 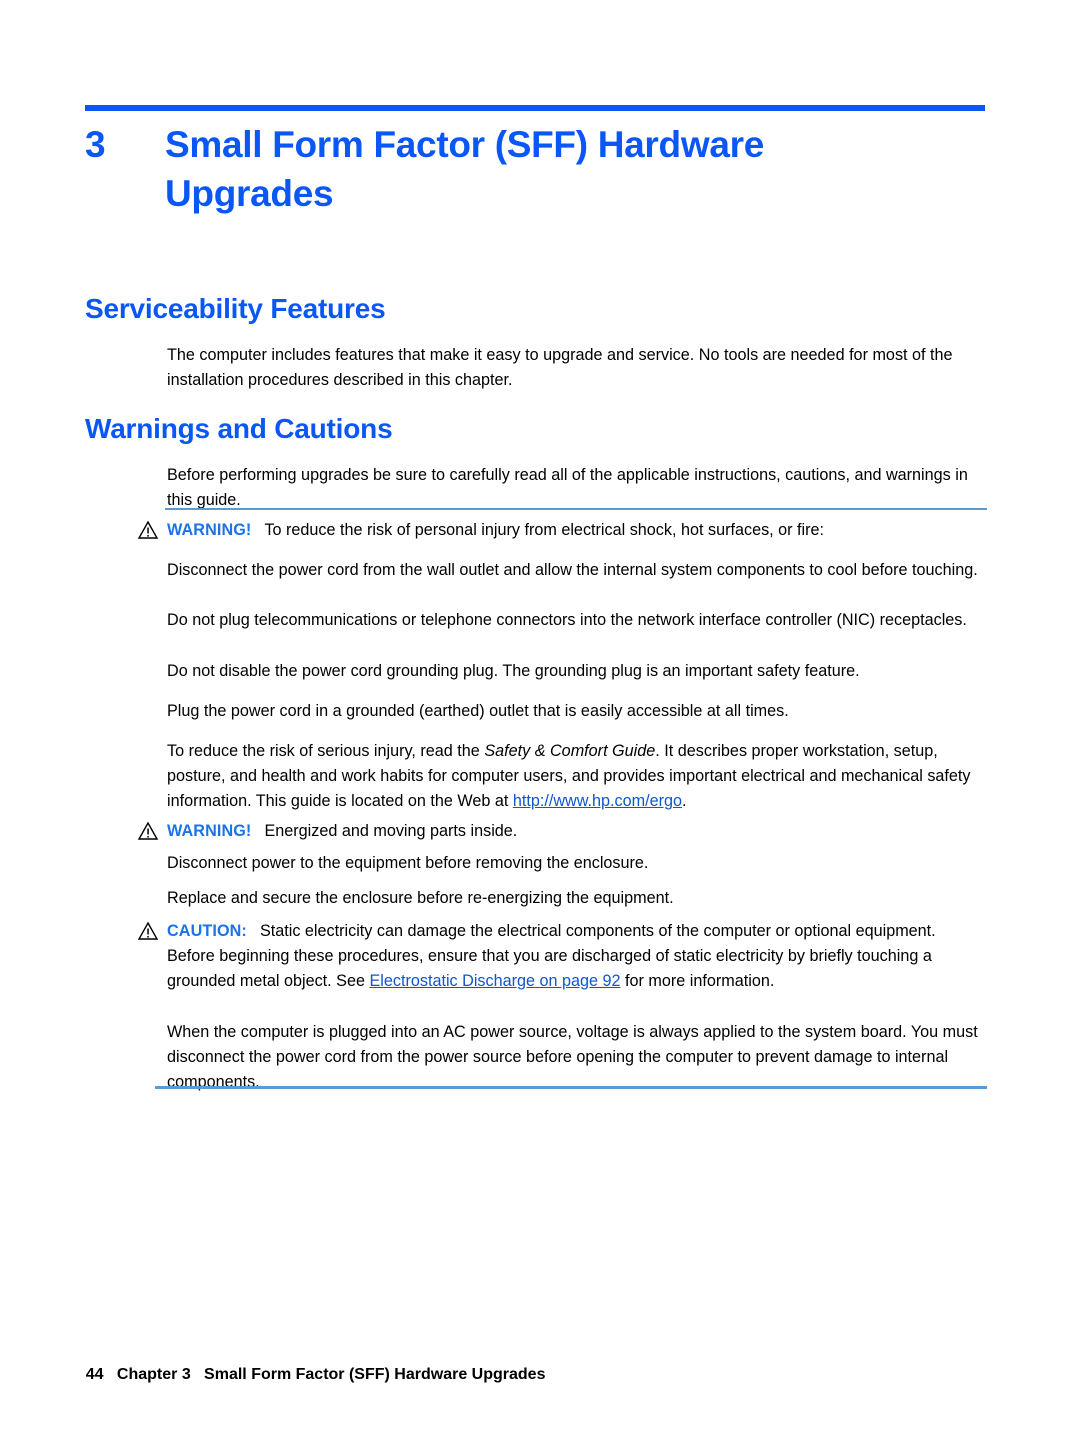 I want to click on warning-2-lead: Energized and moving parts inside., so click(x=391, y=831).